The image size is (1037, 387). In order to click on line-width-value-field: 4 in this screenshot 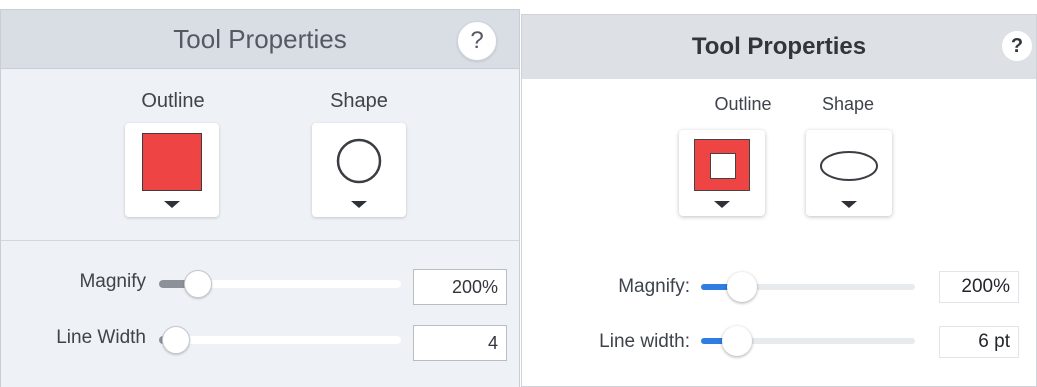, I will do `click(460, 343)`.